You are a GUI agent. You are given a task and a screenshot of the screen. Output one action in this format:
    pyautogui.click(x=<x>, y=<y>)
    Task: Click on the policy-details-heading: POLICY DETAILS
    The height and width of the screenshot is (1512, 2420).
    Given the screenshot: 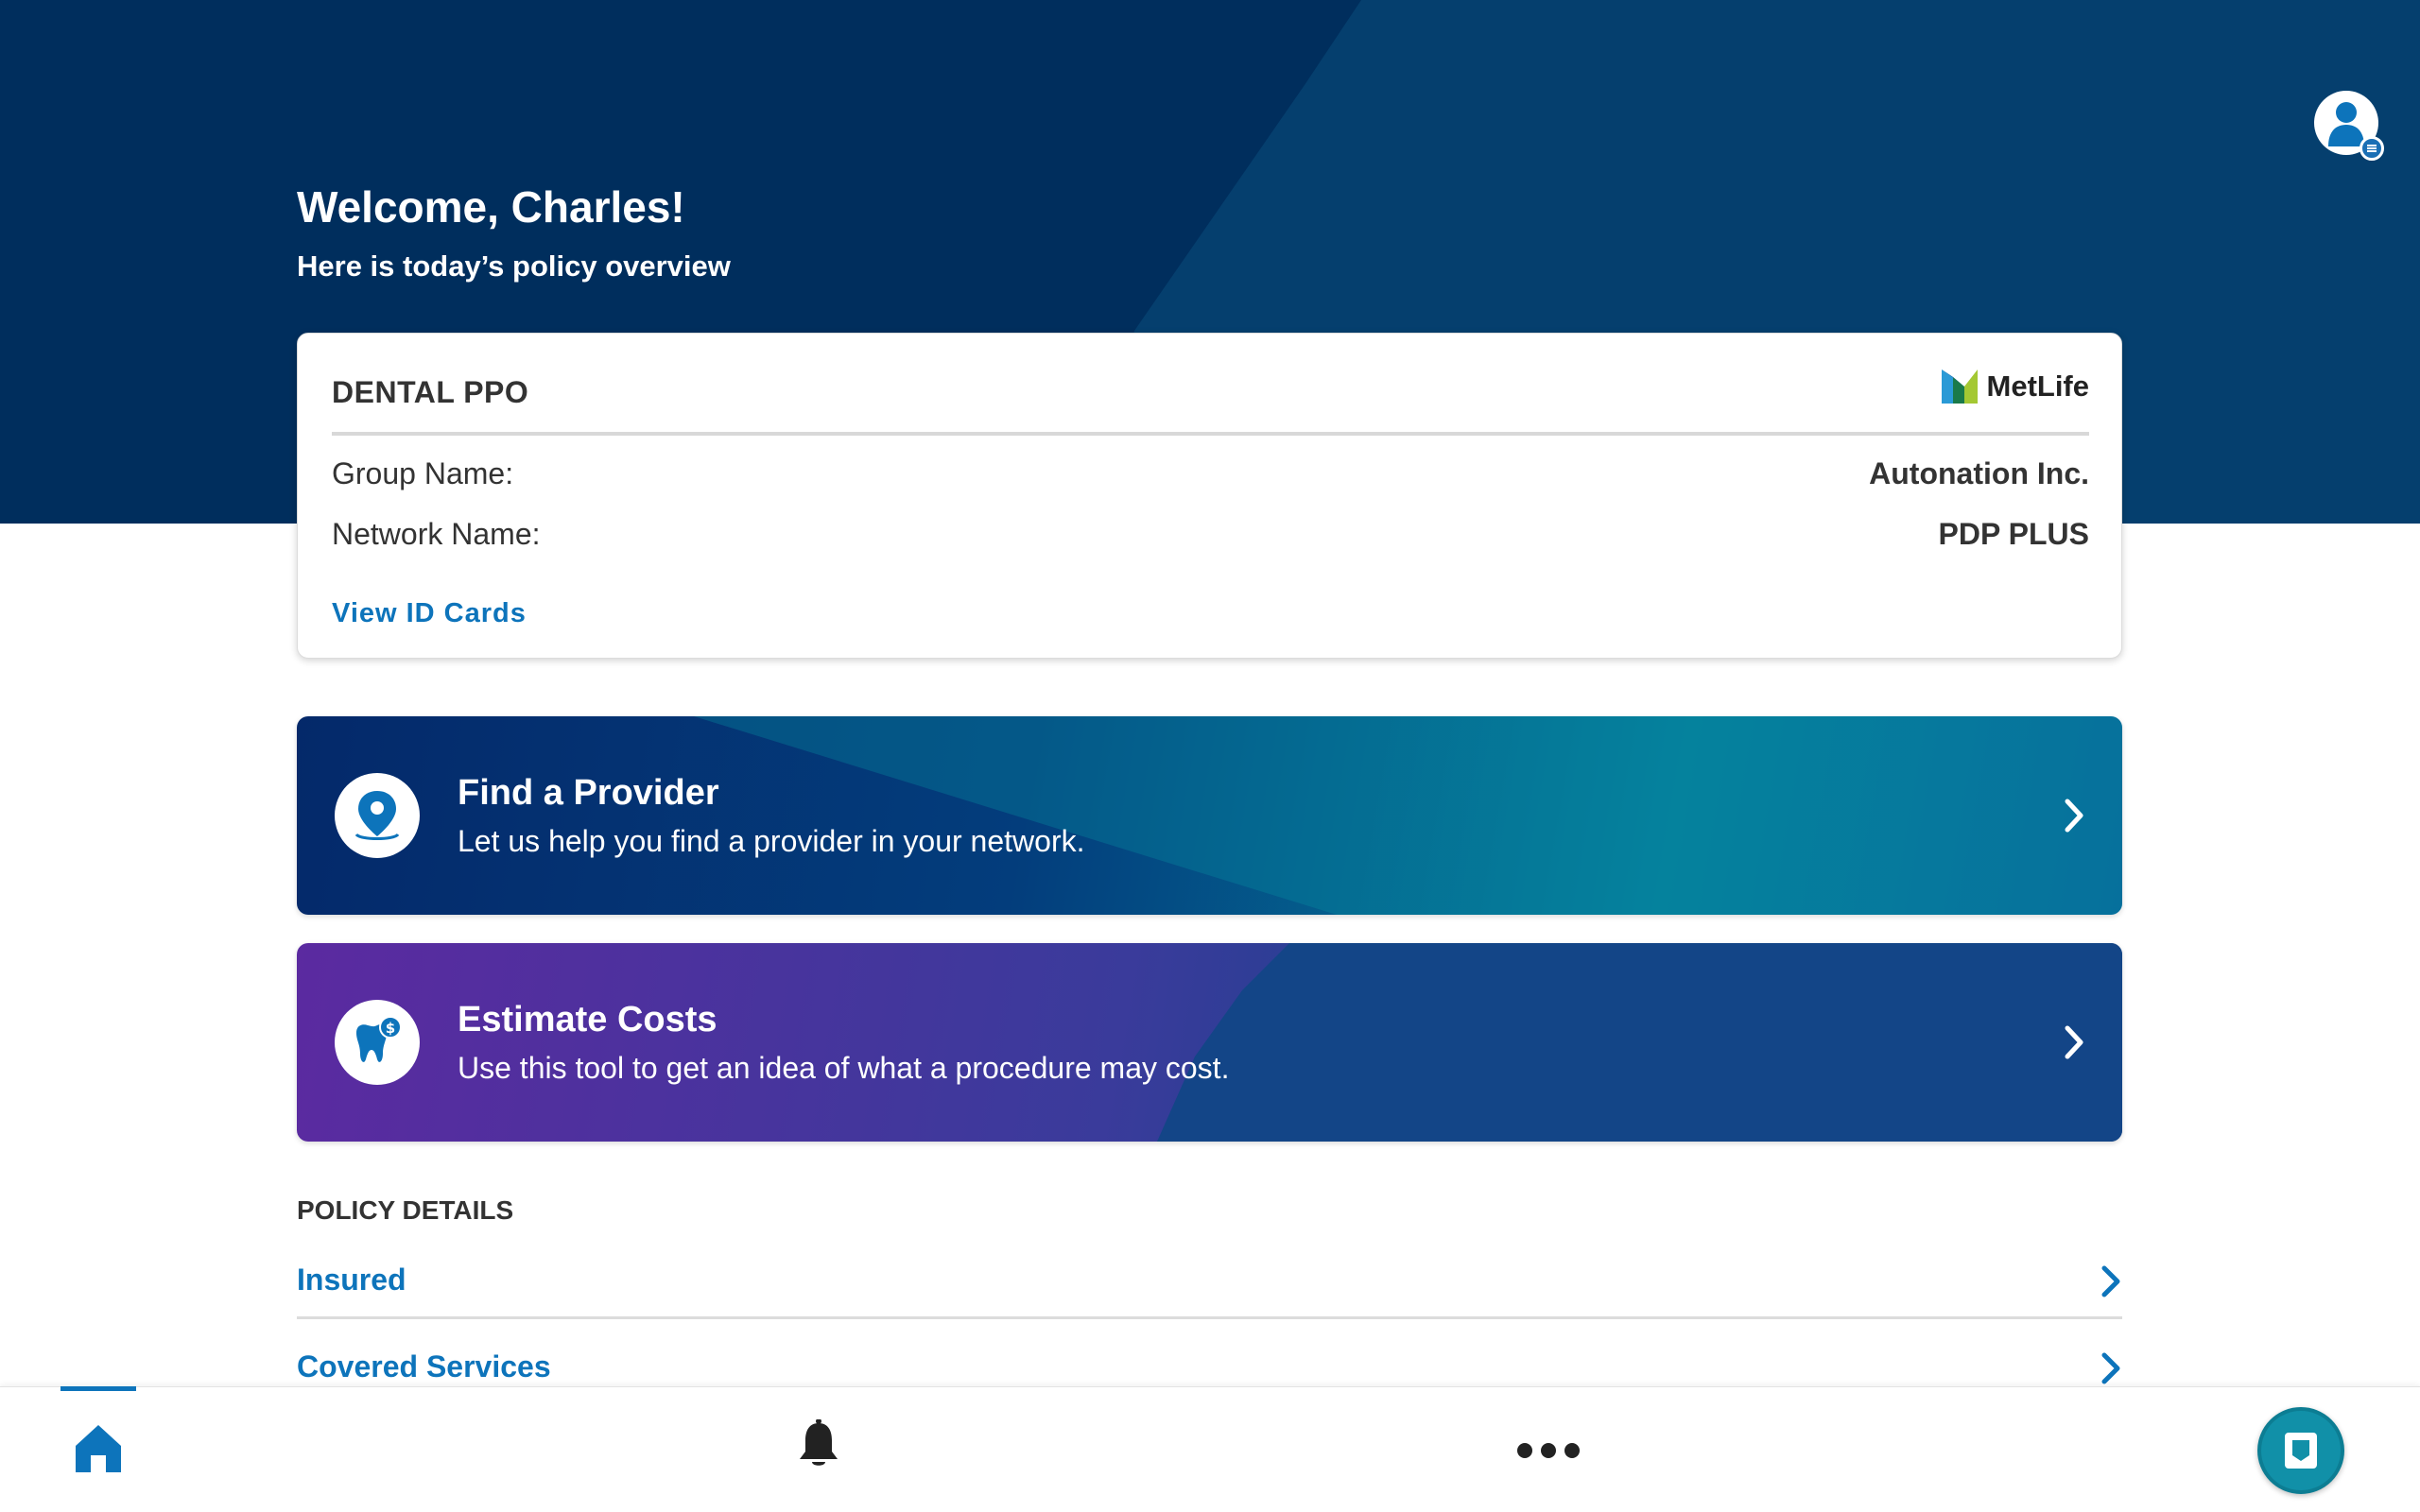 What is the action you would take?
    pyautogui.click(x=405, y=1210)
    